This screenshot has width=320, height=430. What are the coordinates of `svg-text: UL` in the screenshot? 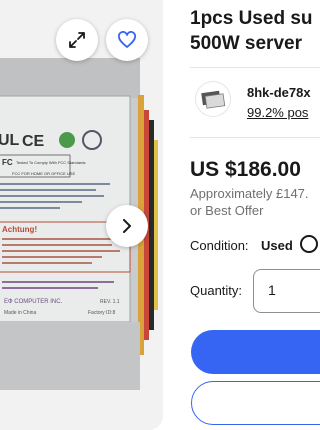 It's located at (10, 140).